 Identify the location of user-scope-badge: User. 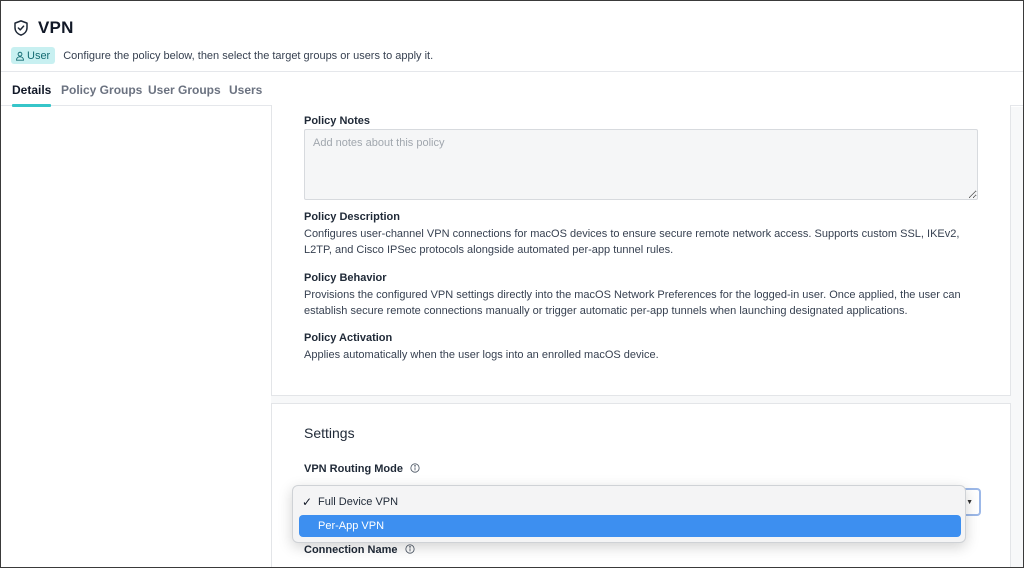
(33, 55).